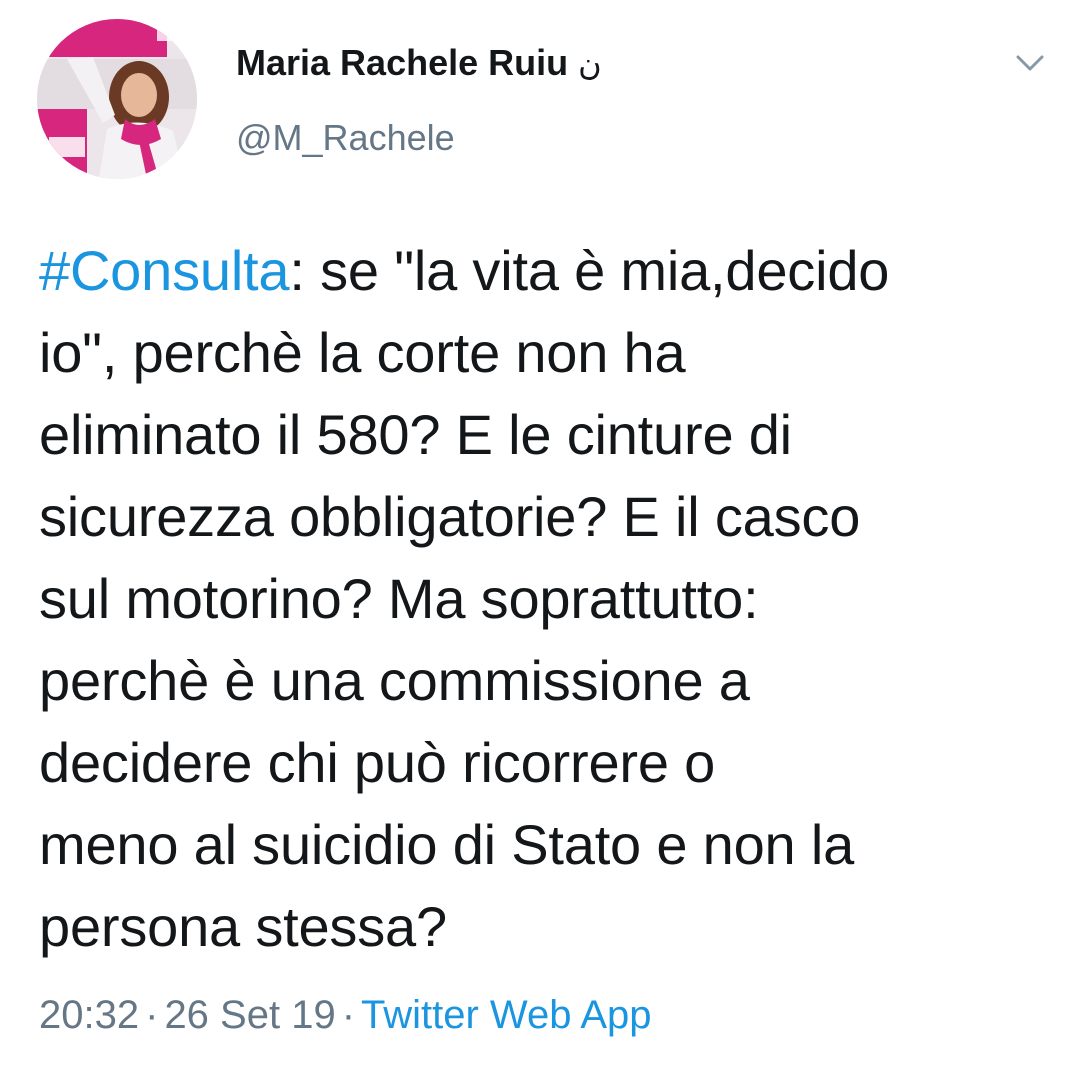 This screenshot has width=1080, height=1069. What do you see at coordinates (1030, 63) in the screenshot?
I see `chevron-down-icon` at bounding box center [1030, 63].